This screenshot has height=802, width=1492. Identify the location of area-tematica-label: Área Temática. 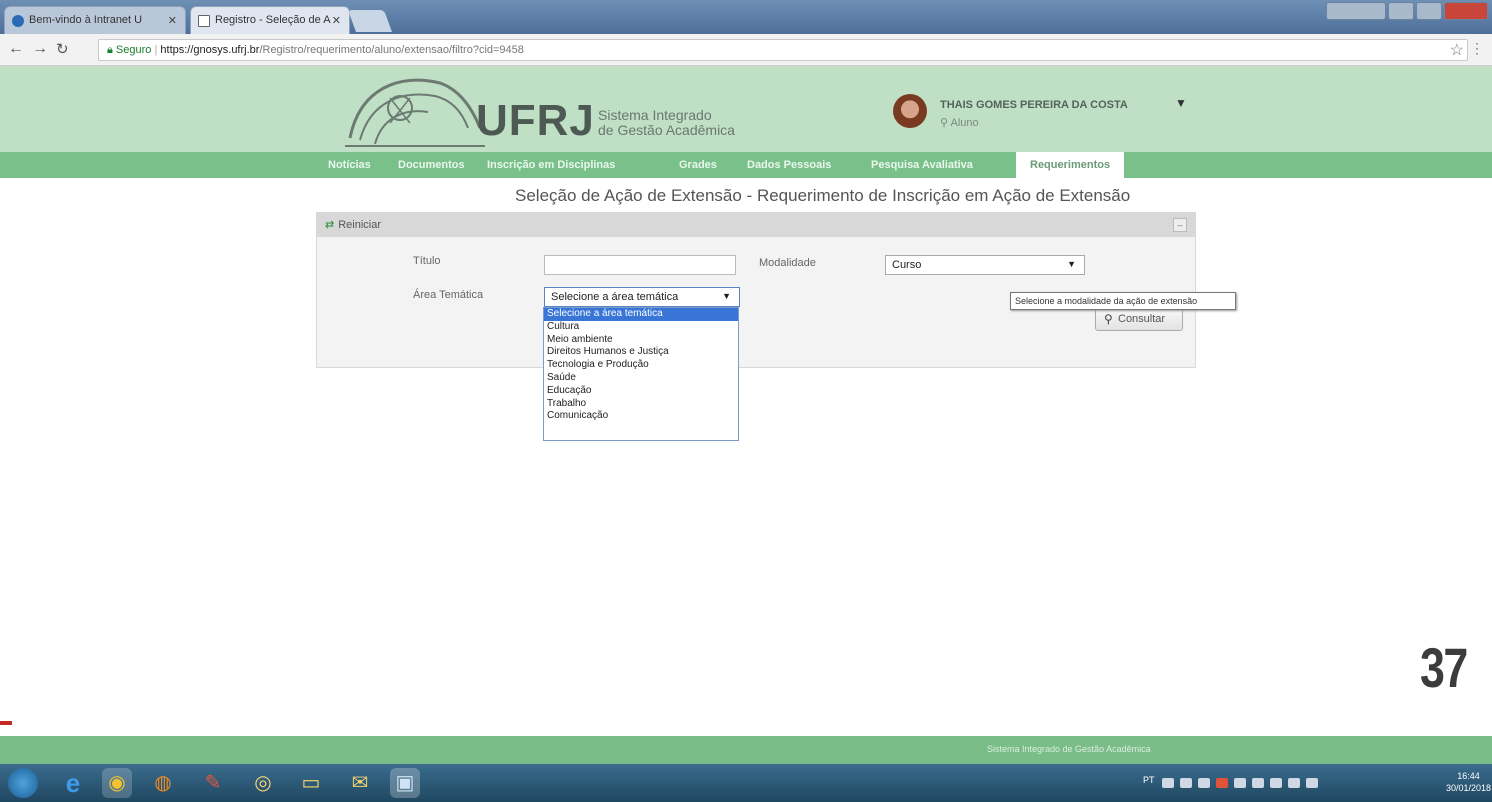
(448, 295).